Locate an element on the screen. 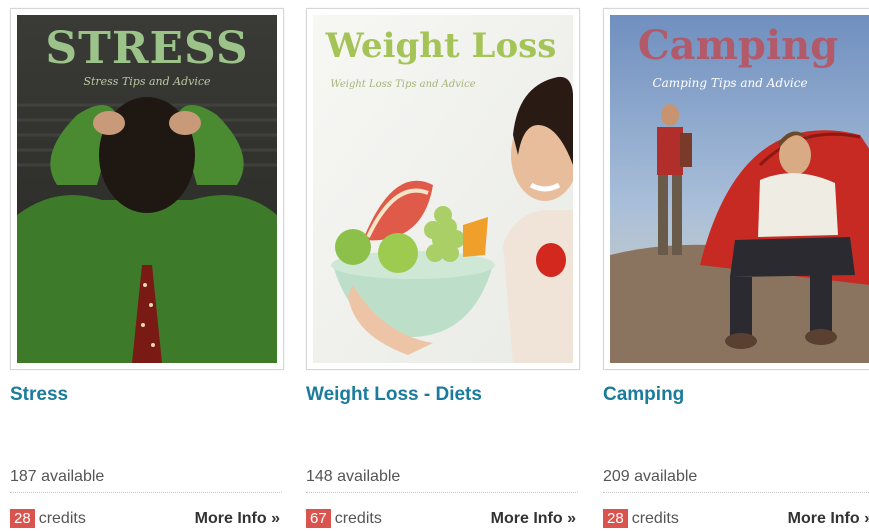  cover-title: Weight Loss is located at coordinates (441, 46).